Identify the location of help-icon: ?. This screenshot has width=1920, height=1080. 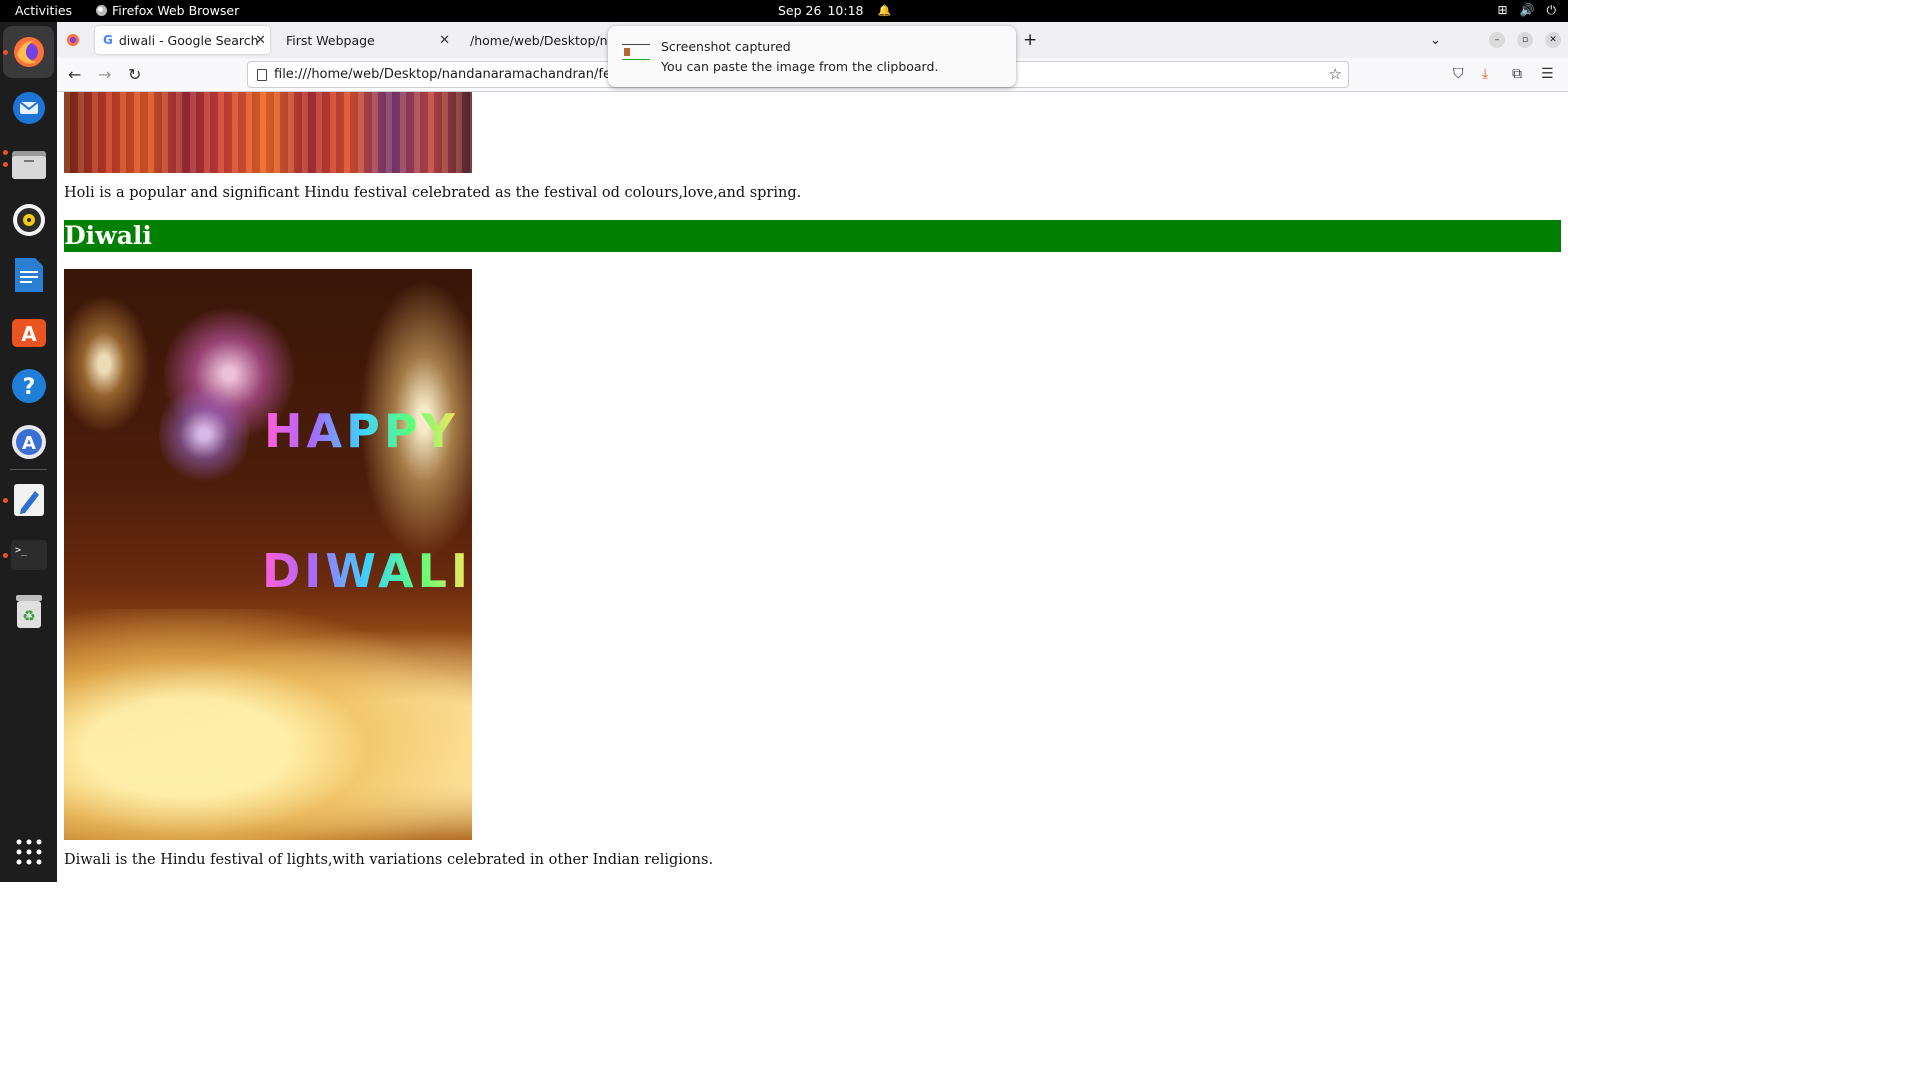
(28, 385).